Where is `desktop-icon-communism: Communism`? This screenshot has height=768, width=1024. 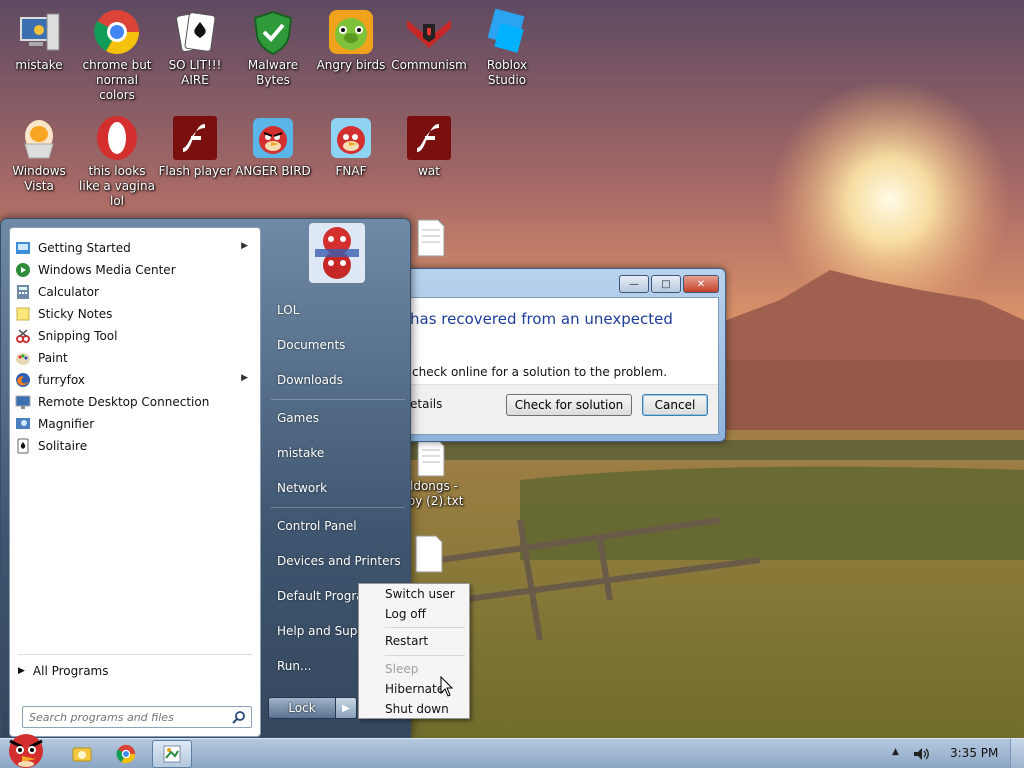 desktop-icon-communism: Communism is located at coordinates (429, 40).